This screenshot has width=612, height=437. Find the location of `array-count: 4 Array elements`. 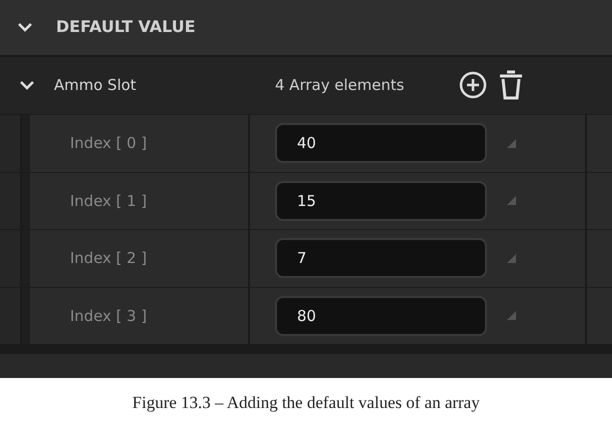

array-count: 4 Array elements is located at coordinates (339, 85).